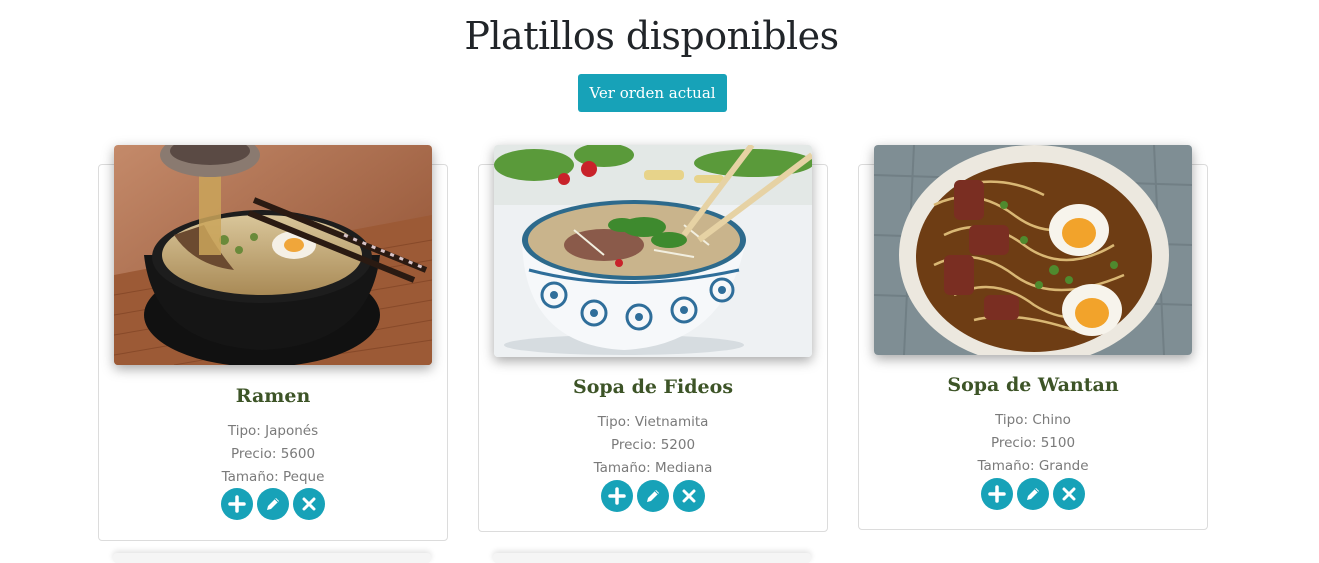  I want to click on dish-name: Ramen, so click(273, 396).